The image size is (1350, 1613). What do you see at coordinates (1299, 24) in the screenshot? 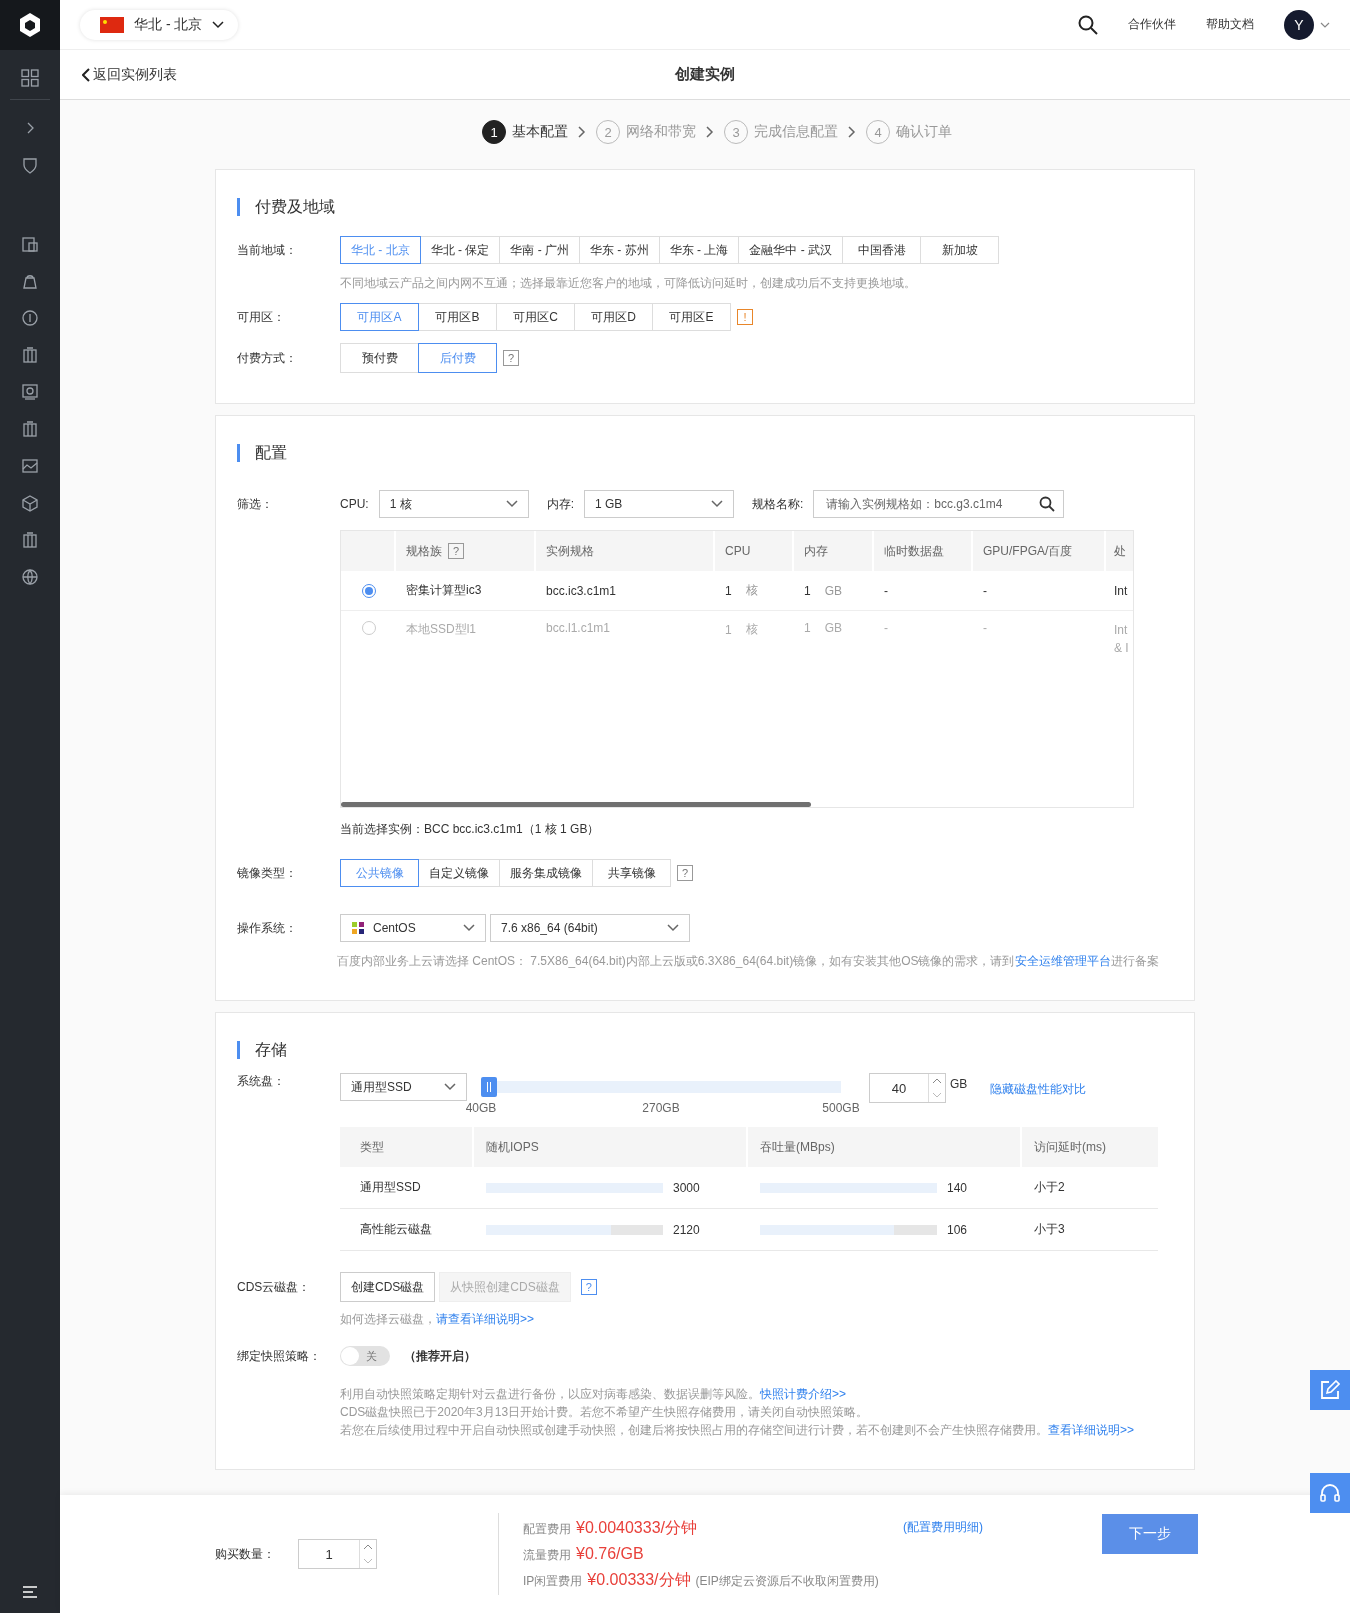
I see `user-avatar: Y` at bounding box center [1299, 24].